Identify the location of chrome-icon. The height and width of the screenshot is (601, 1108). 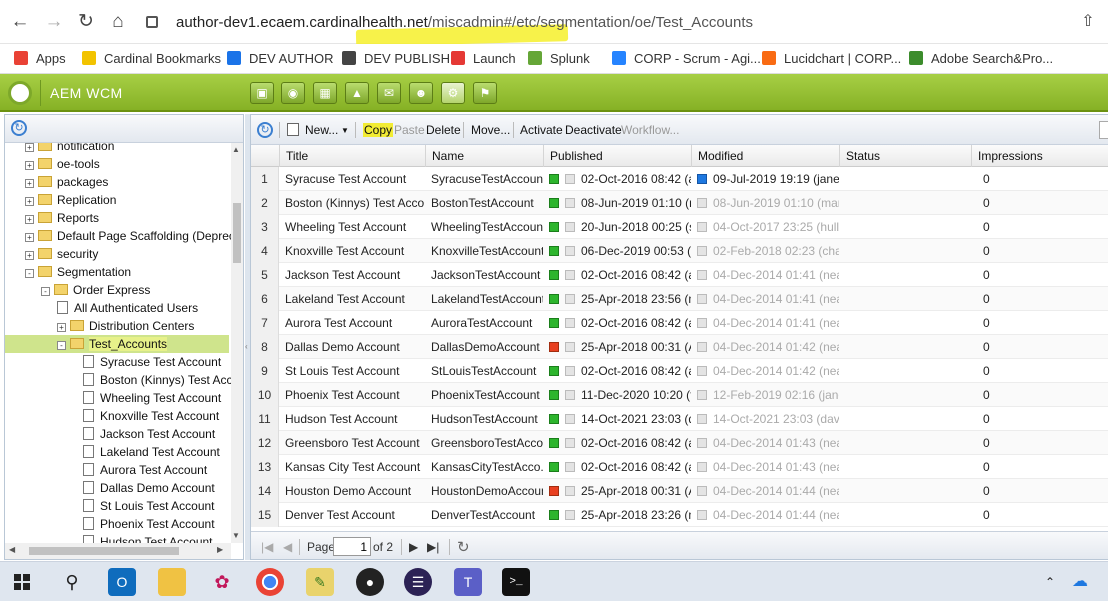
(270, 582).